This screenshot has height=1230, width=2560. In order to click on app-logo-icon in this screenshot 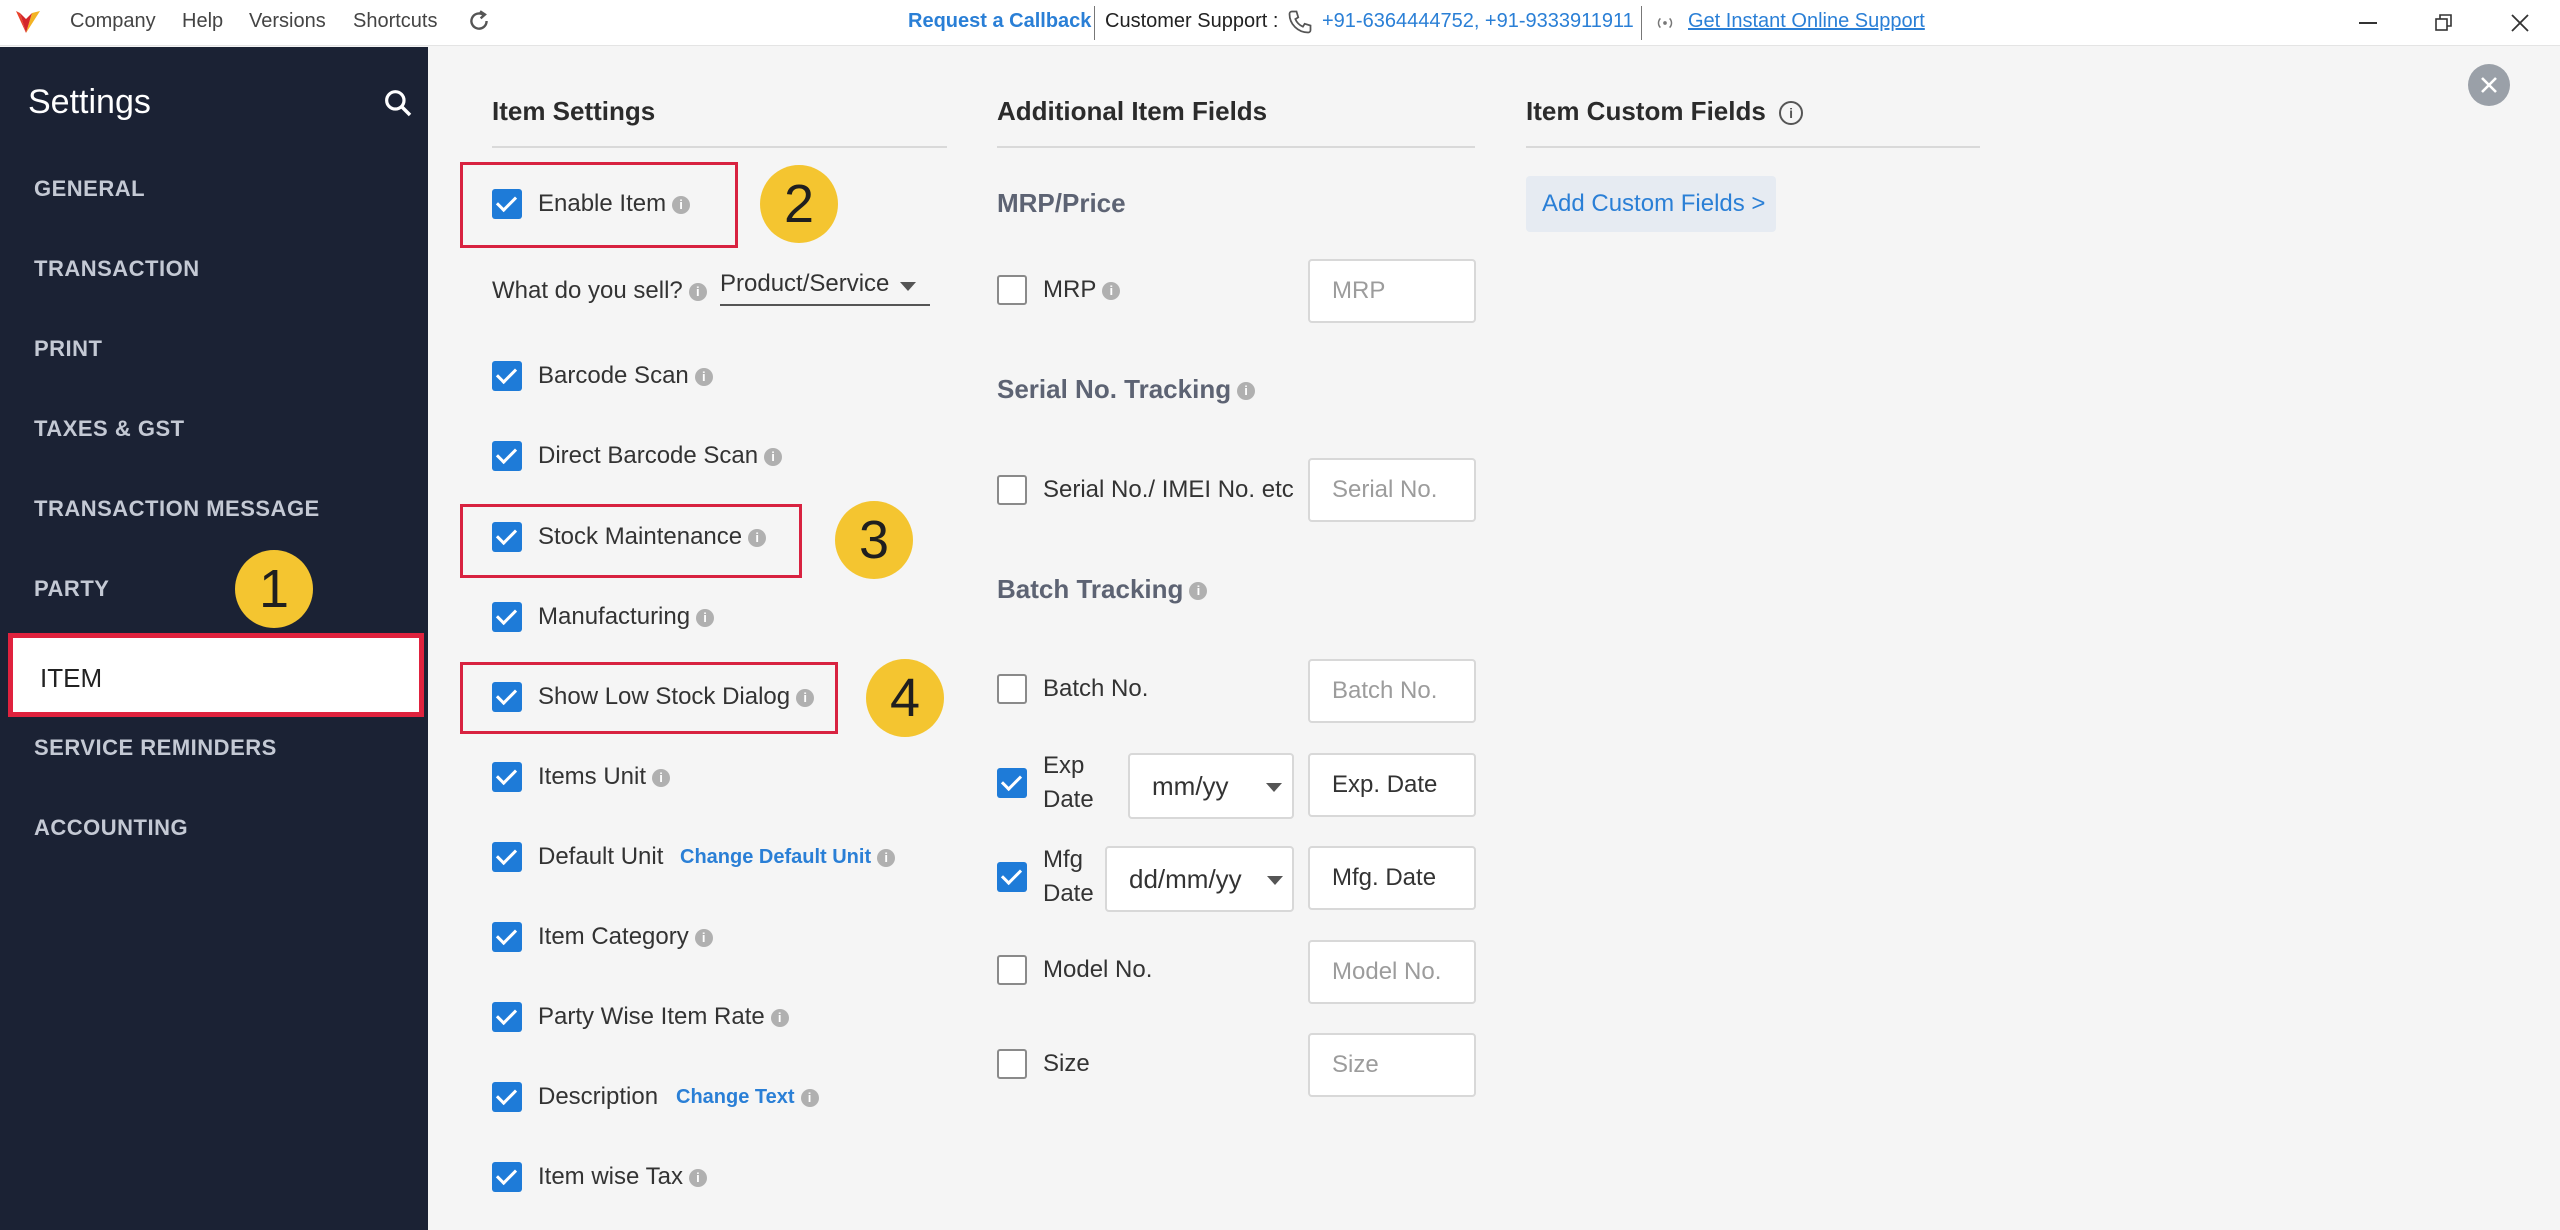, I will do `click(28, 22)`.